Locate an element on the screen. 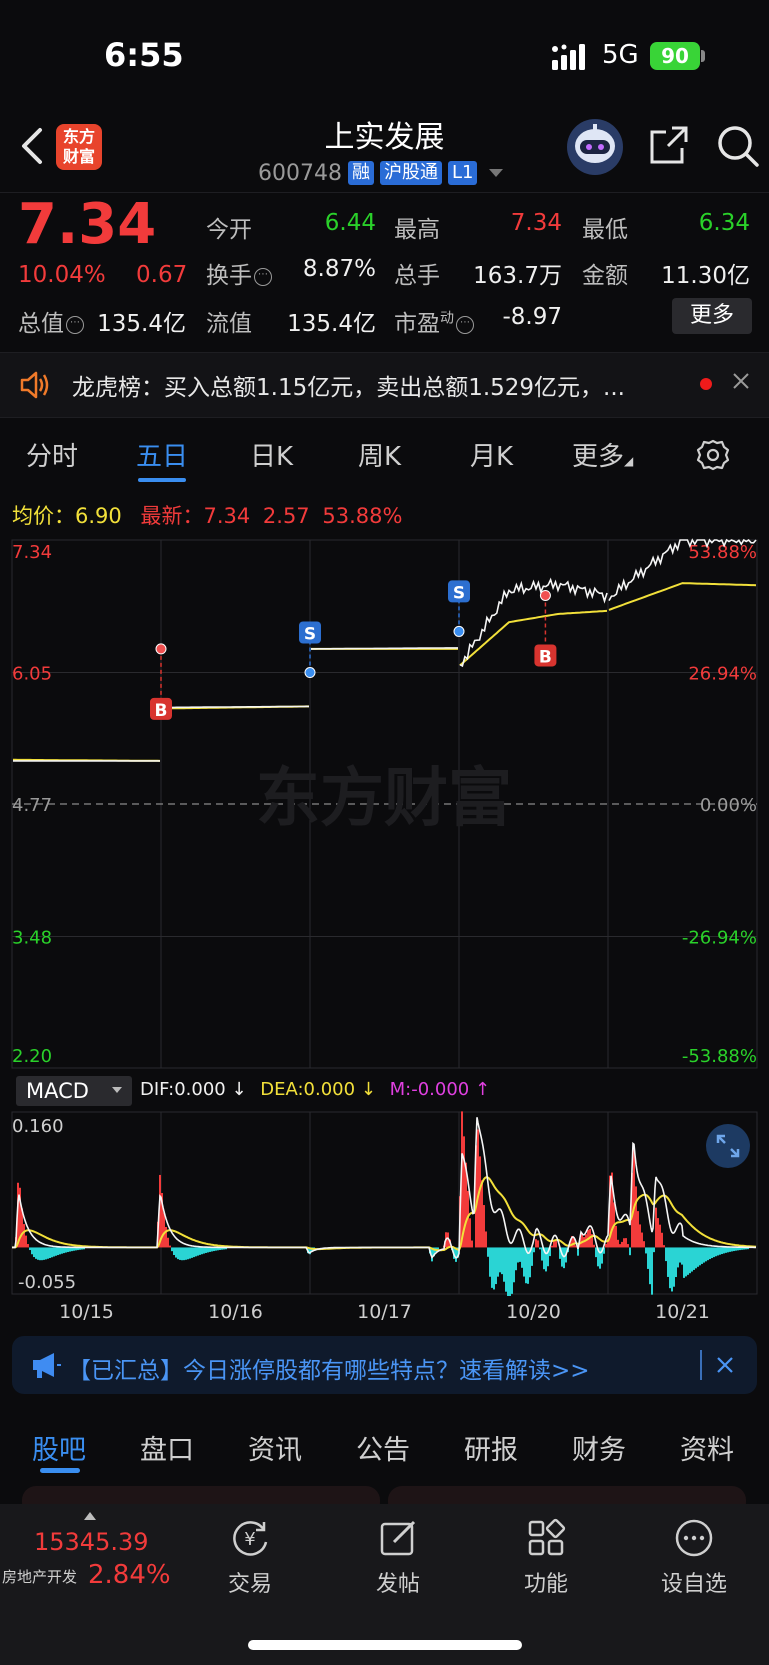 Image resolution: width=769 pixels, height=1665 pixels. triangle-icon: ◢ is located at coordinates (629, 461).